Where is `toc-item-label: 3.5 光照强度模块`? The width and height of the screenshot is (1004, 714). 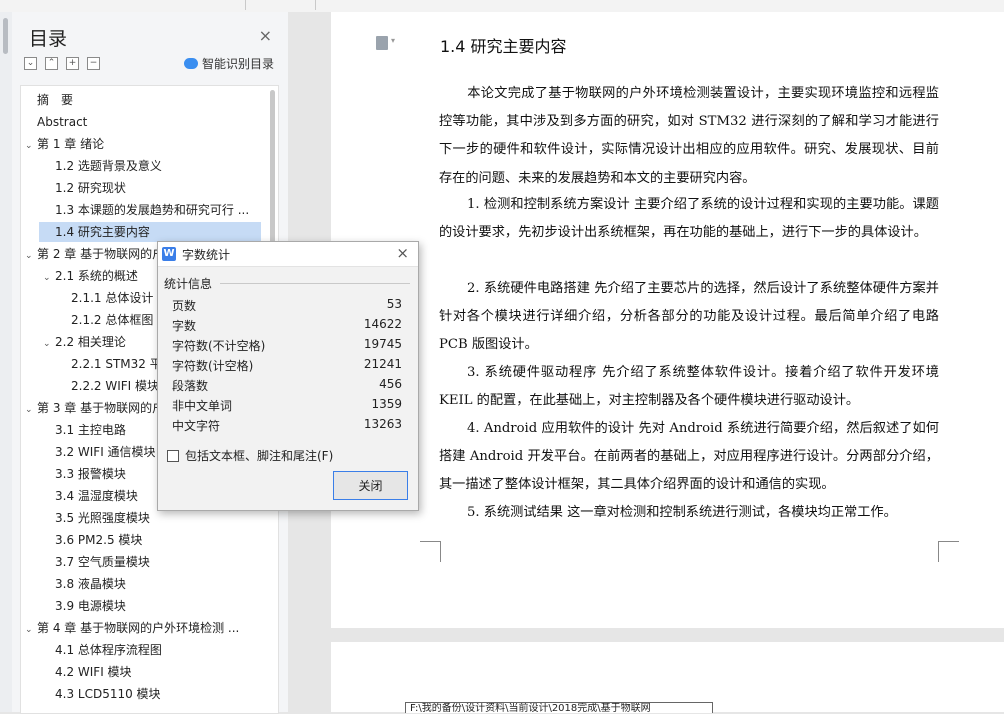
toc-item-label: 3.5 光照强度模块 is located at coordinates (102, 518).